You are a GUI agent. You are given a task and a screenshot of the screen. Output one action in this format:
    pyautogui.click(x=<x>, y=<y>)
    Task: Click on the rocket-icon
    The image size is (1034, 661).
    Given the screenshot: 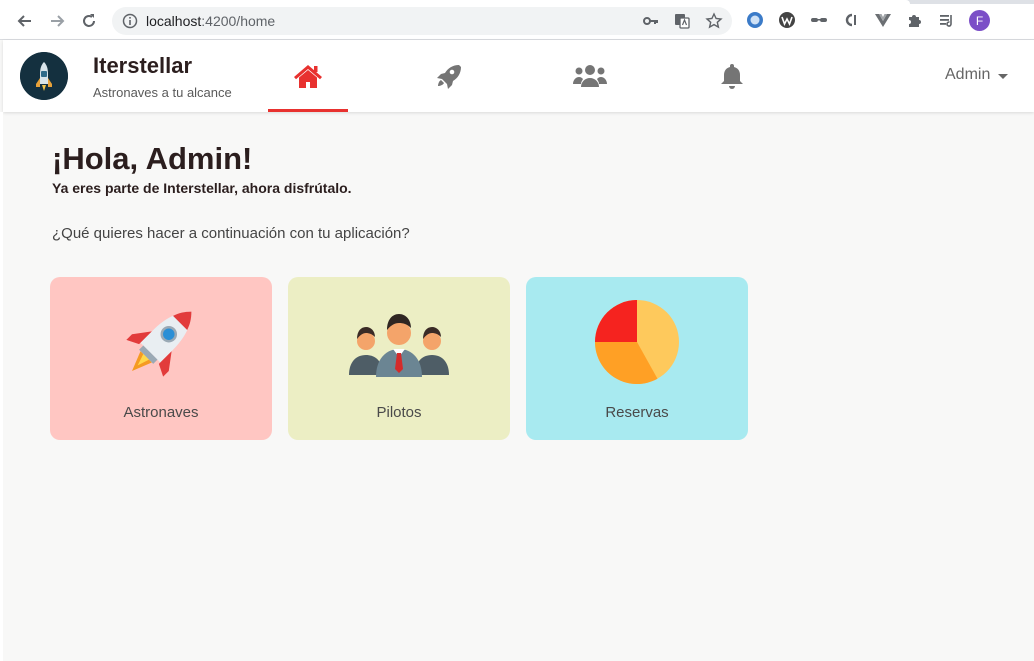 What is the action you would take?
    pyautogui.click(x=449, y=77)
    